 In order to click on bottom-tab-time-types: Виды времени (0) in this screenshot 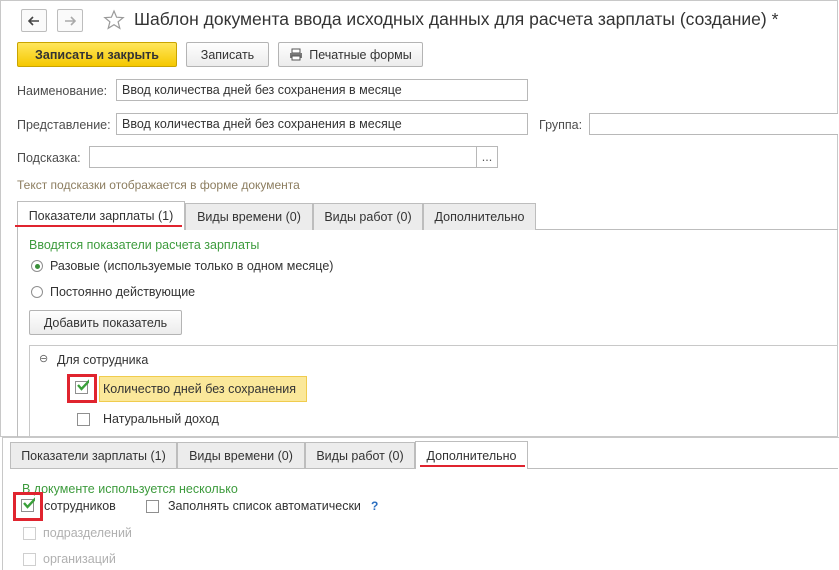, I will do `click(241, 455)`.